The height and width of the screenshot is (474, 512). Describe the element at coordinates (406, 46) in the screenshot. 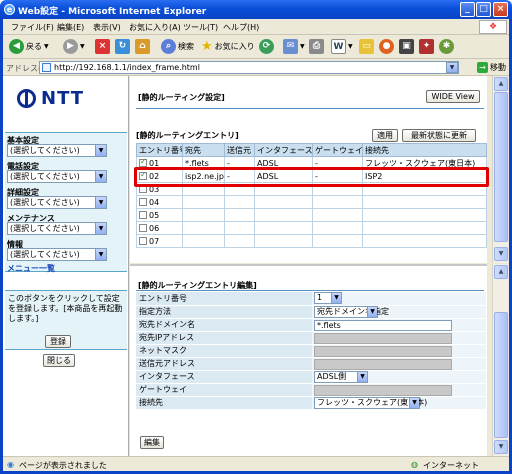

I see `media-button: ▣` at that location.